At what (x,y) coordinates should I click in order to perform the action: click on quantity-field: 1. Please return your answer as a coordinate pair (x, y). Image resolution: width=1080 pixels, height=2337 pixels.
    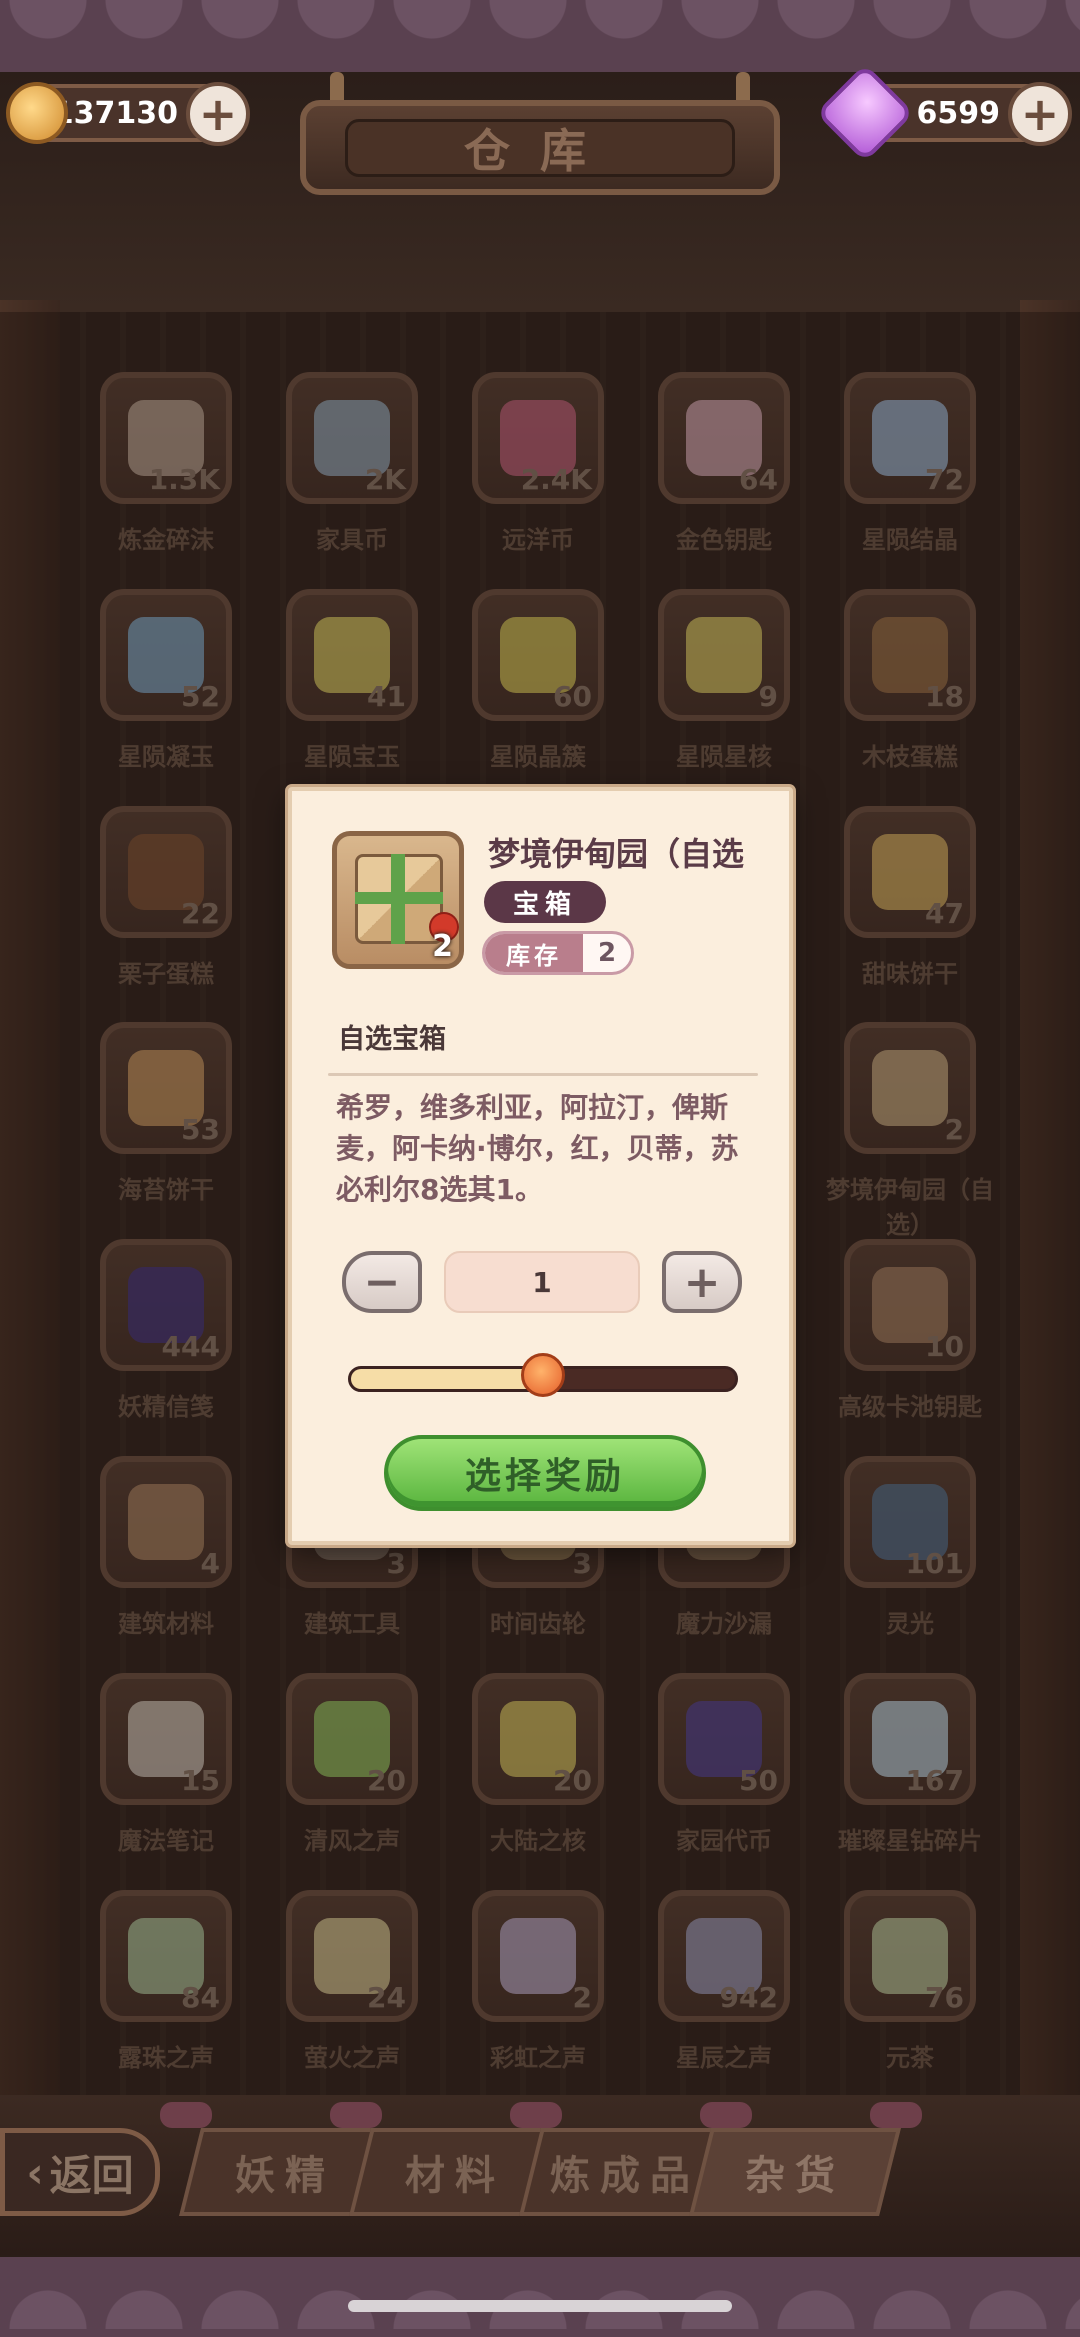
    Looking at the image, I should click on (542, 1282).